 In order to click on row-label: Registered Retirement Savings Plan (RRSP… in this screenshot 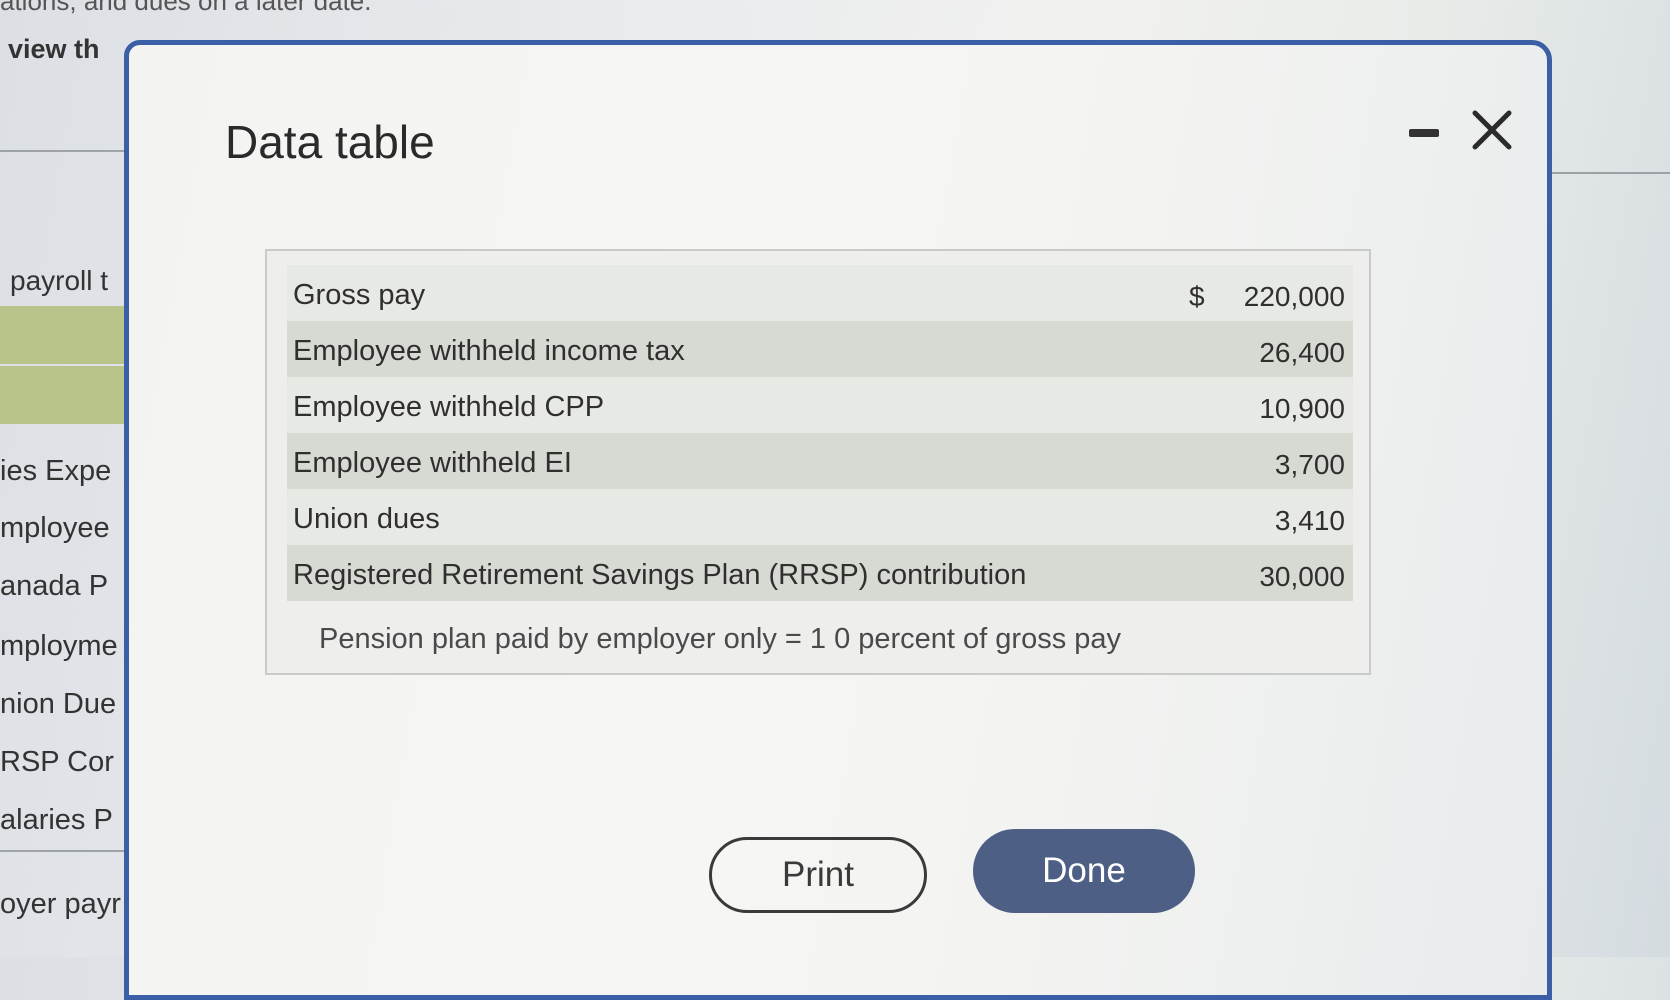, I will do `click(660, 575)`.